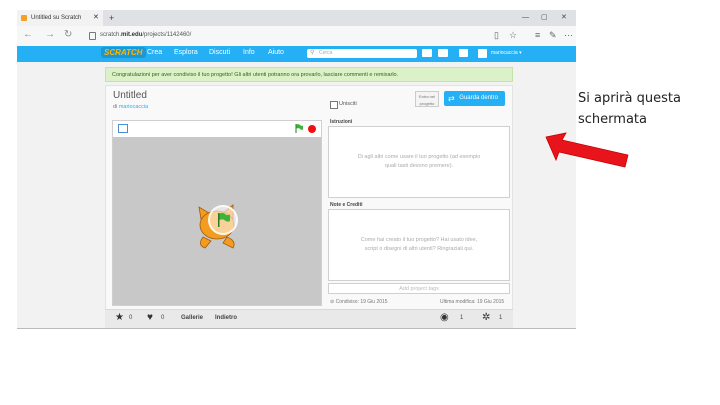  What do you see at coordinates (68, 34) in the screenshot?
I see `refresh-icon: ↻` at bounding box center [68, 34].